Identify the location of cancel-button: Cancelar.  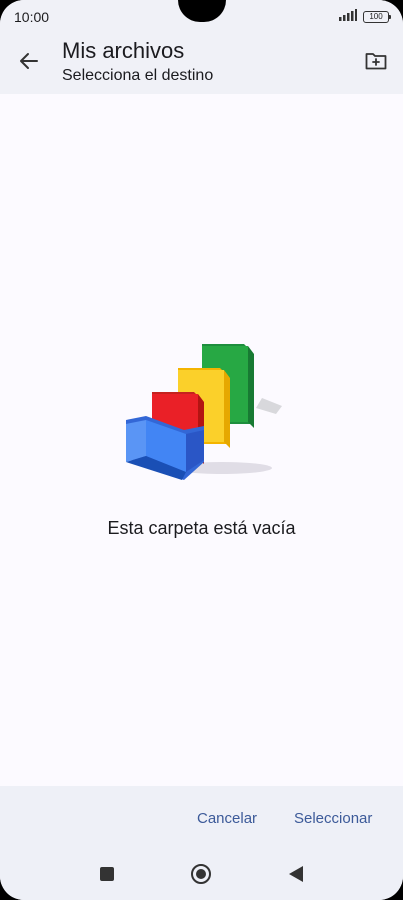
(227, 818).